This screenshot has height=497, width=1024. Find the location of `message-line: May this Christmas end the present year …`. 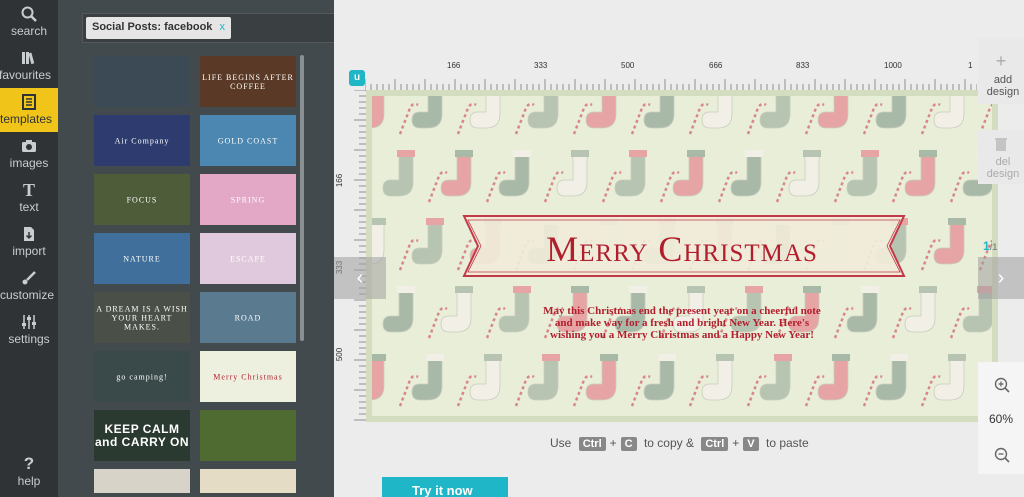

message-line: May this Christmas end the present year … is located at coordinates (682, 311).